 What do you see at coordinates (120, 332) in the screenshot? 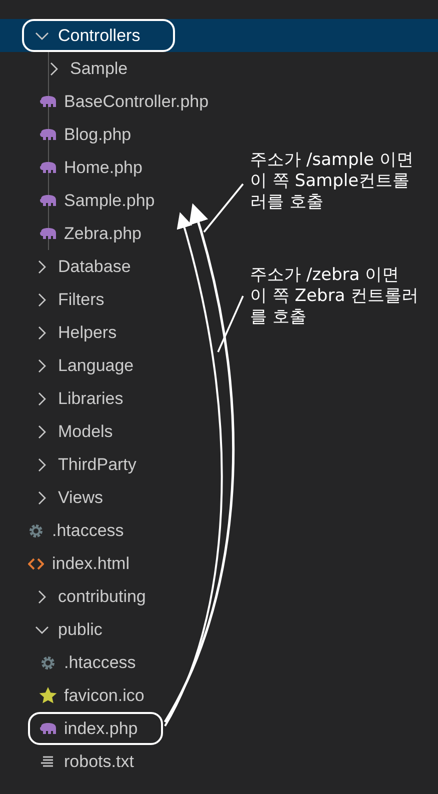
I see `folder-row: Helpers` at bounding box center [120, 332].